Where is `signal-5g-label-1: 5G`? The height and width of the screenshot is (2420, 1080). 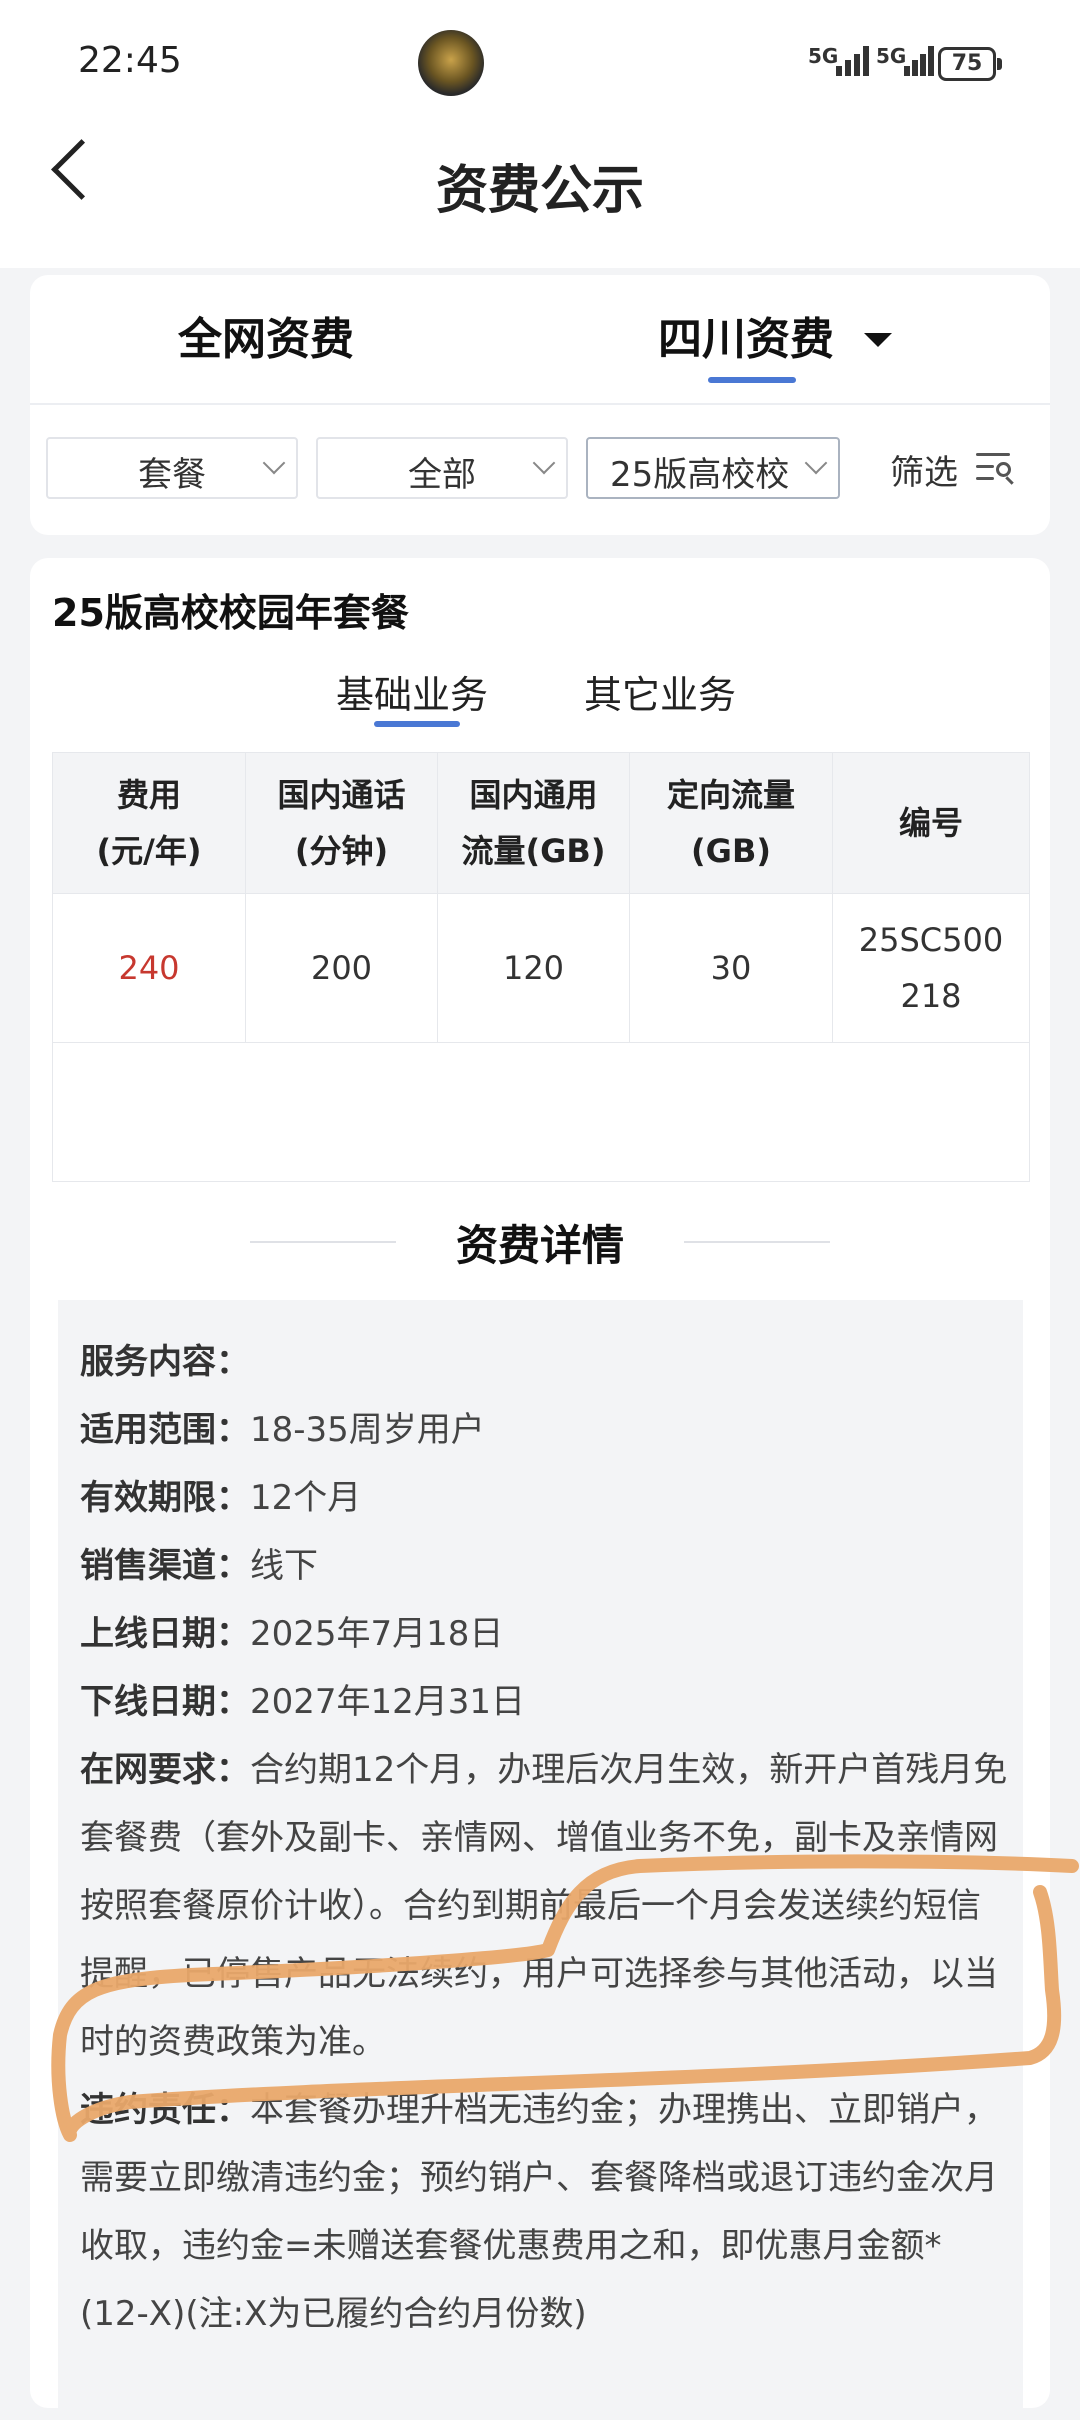 signal-5g-label-1: 5G is located at coordinates (823, 56).